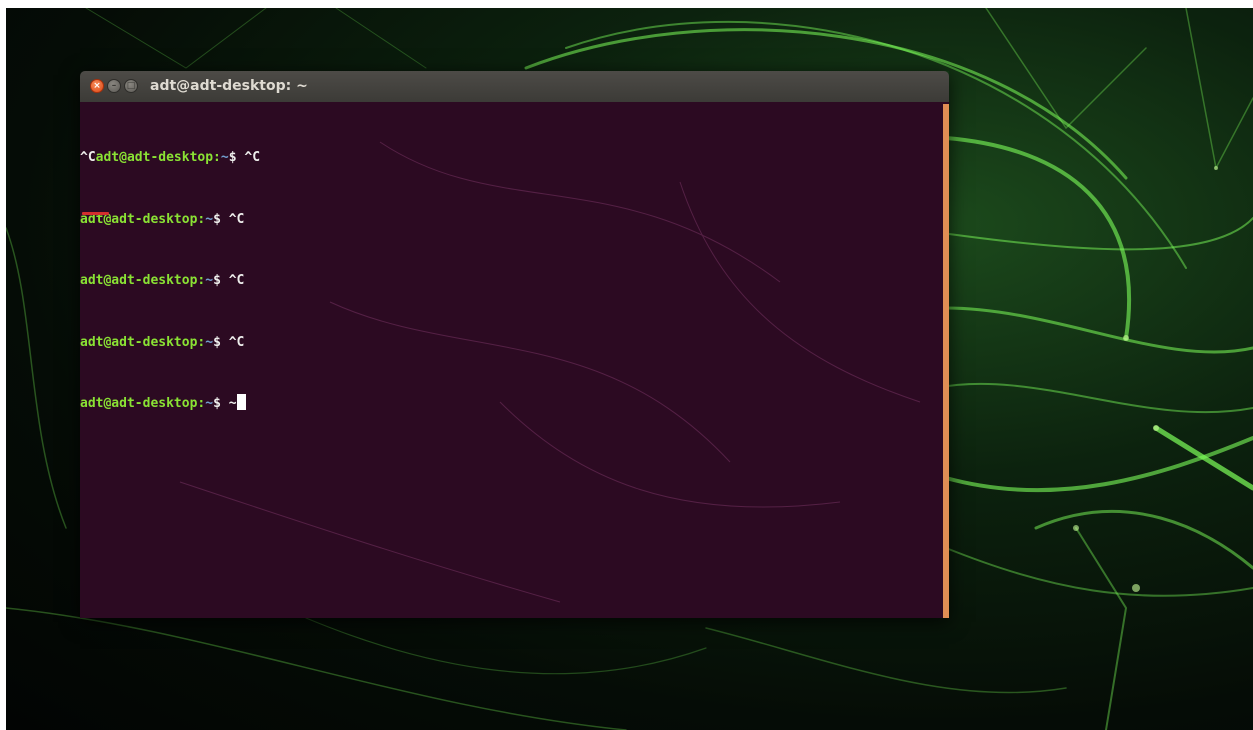 Image resolution: width=1253 pixels, height=730 pixels. I want to click on maximize-button: □, so click(131, 86).